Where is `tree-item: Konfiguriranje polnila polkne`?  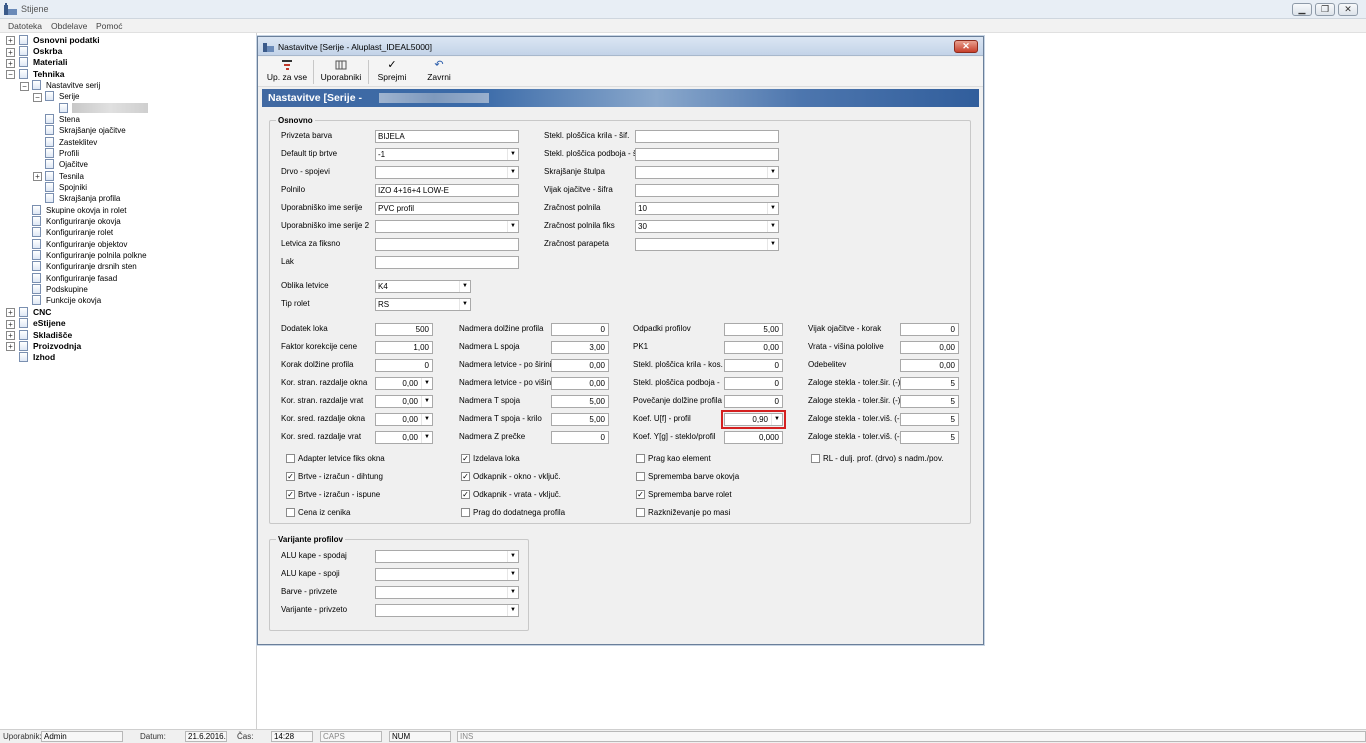 tree-item: Konfiguriranje polnila polkne is located at coordinates (96, 255).